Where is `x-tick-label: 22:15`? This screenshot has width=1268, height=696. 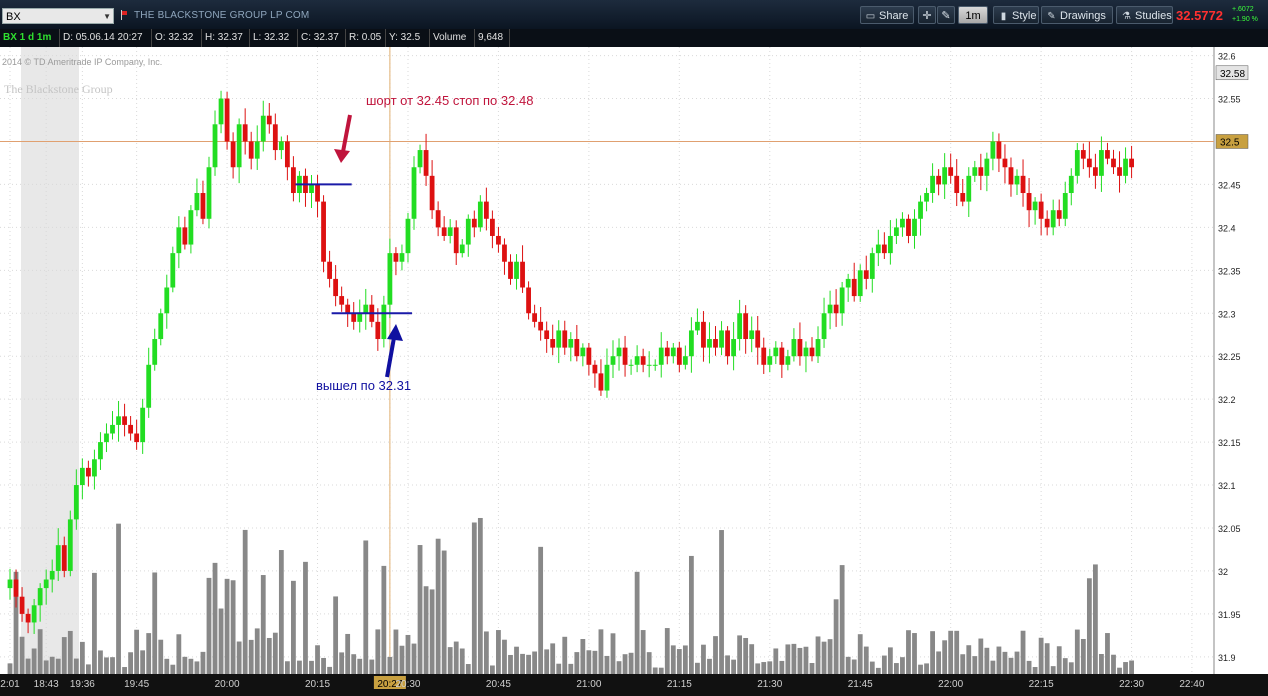 x-tick-label: 22:15 is located at coordinates (1041, 684).